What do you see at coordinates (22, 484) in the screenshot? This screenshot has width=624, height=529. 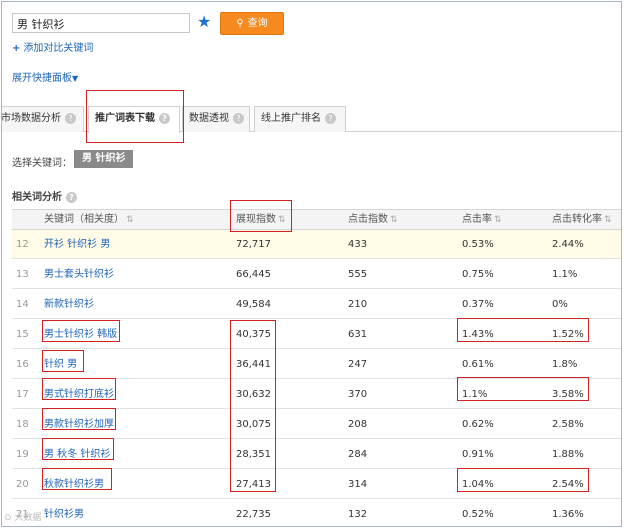 I see `row-index: 20` at bounding box center [22, 484].